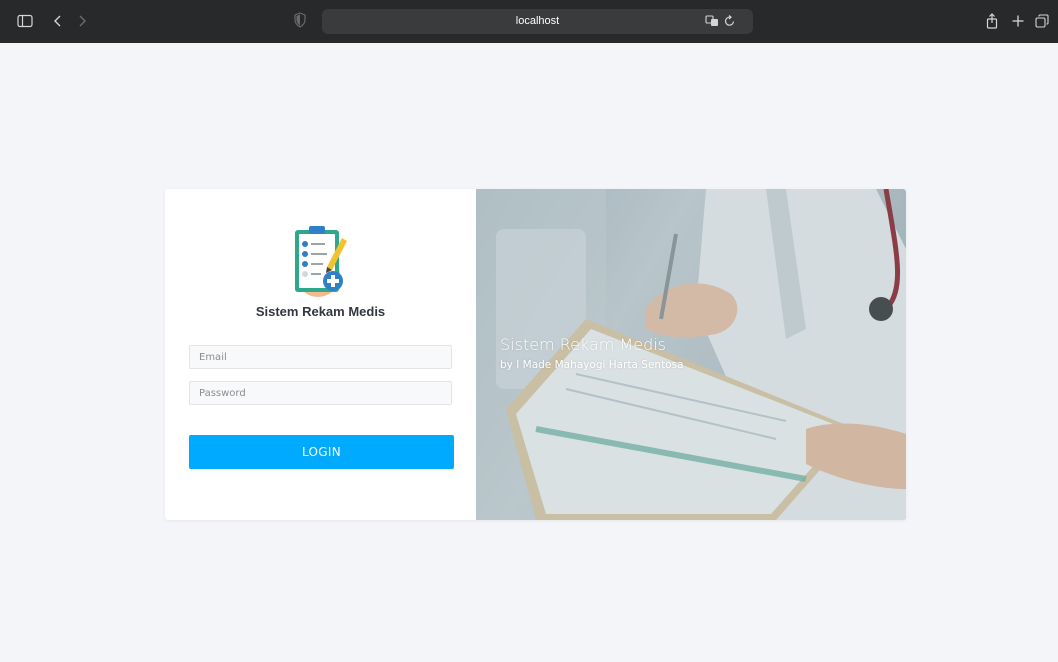  I want to click on email-input, so click(320, 357).